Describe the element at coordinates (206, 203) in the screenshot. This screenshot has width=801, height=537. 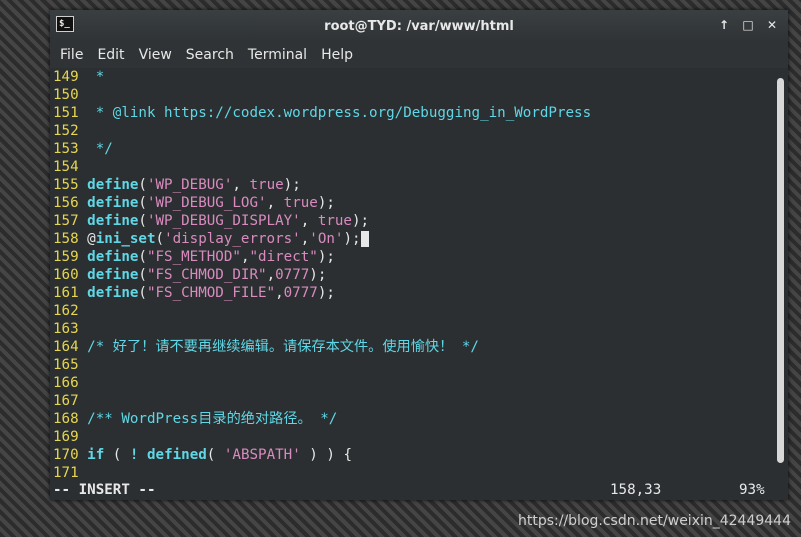
I see `code-token: 'WP_DEBUG_LOG'` at that location.